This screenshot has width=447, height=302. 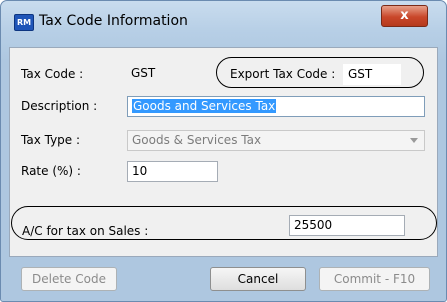 I want to click on tax-code-field: GST, so click(x=166, y=74).